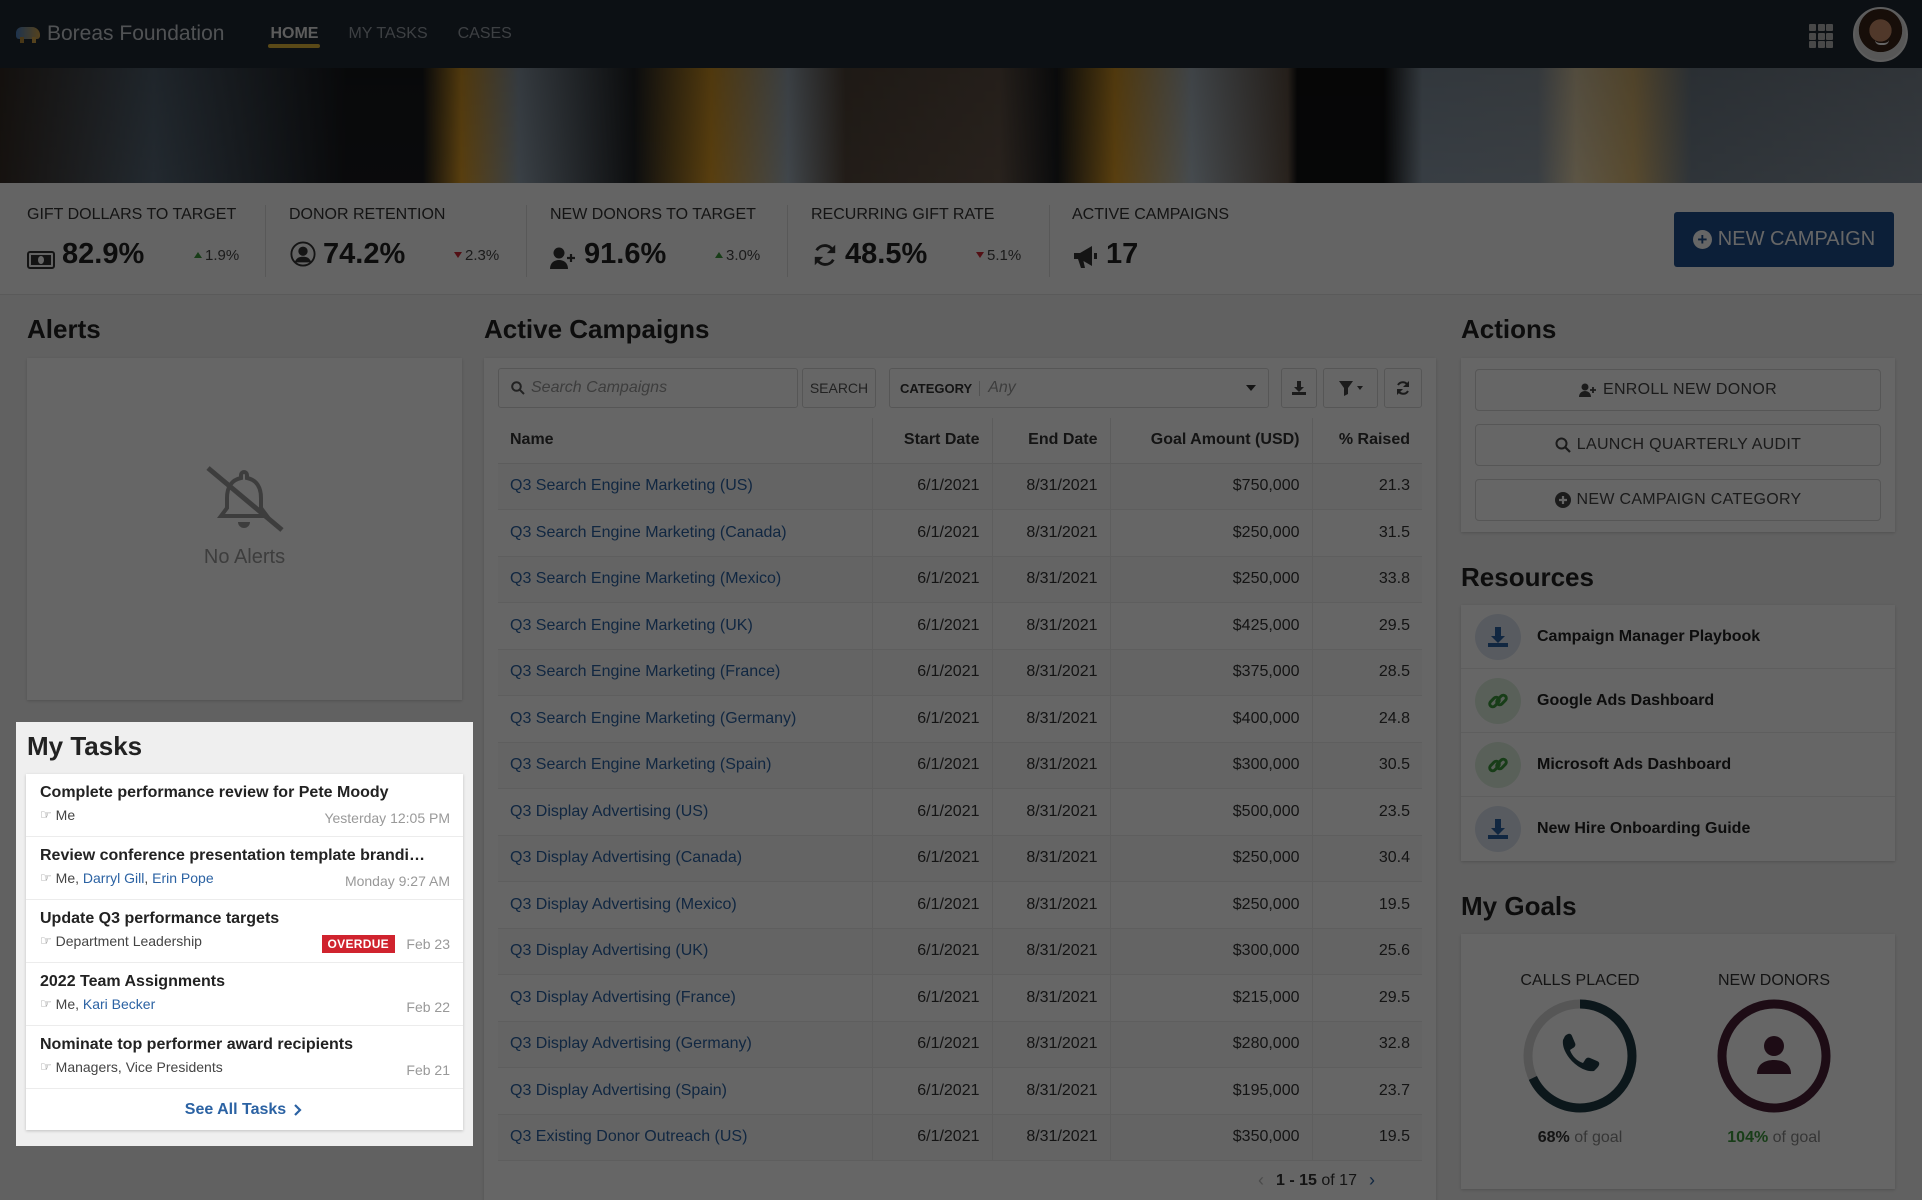  What do you see at coordinates (1367, 1091) in the screenshot?
I see `percent-raised: 23.7` at bounding box center [1367, 1091].